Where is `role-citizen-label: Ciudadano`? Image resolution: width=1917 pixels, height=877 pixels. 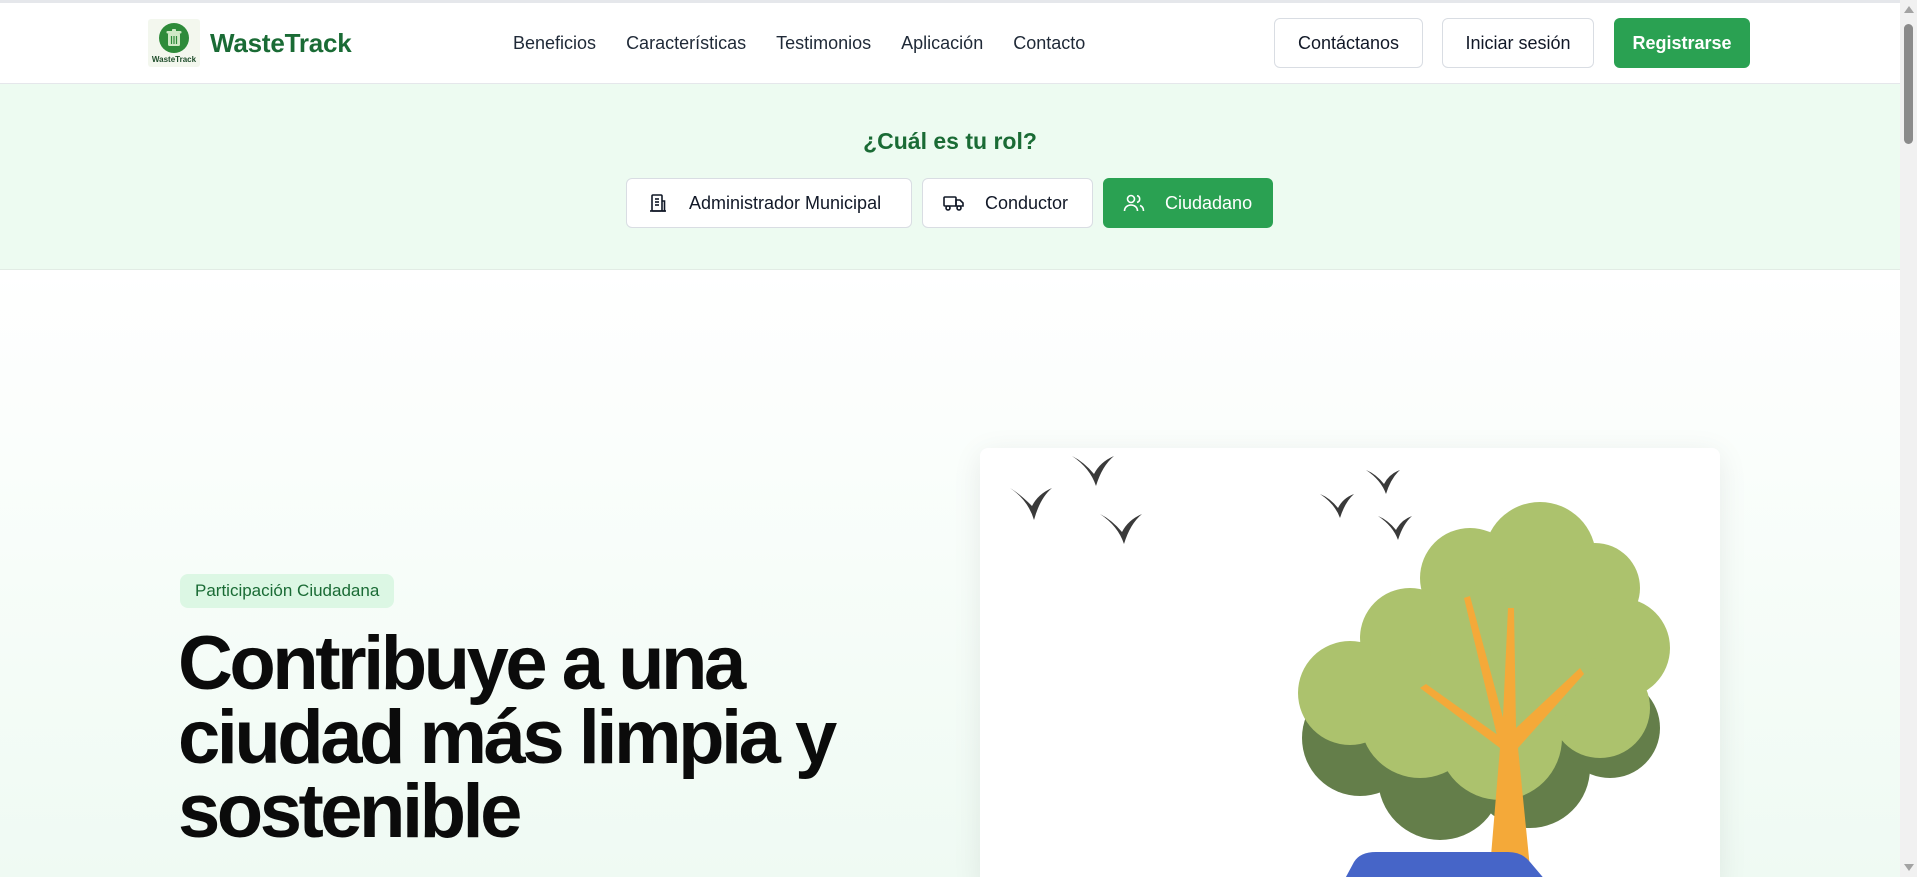 role-citizen-label: Ciudadano is located at coordinates (1209, 202).